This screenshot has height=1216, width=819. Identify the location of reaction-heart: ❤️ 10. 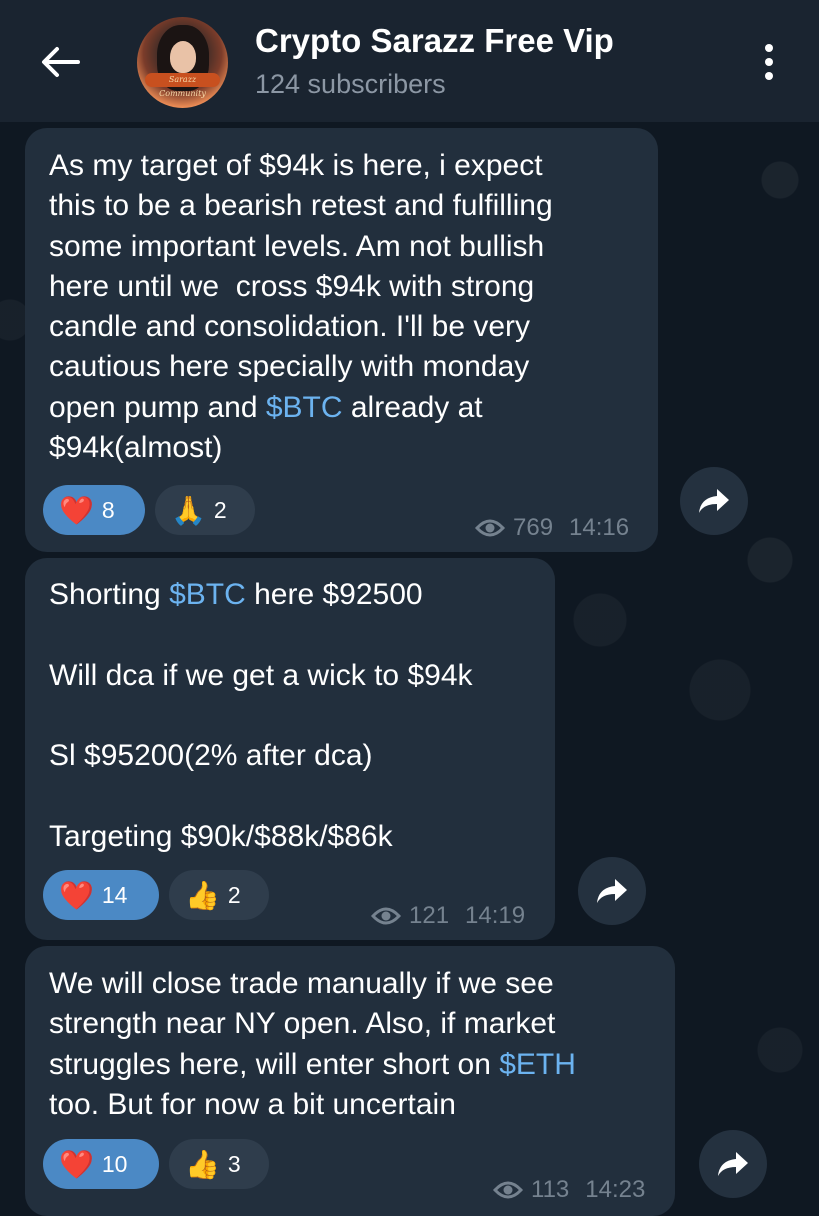
(101, 1164).